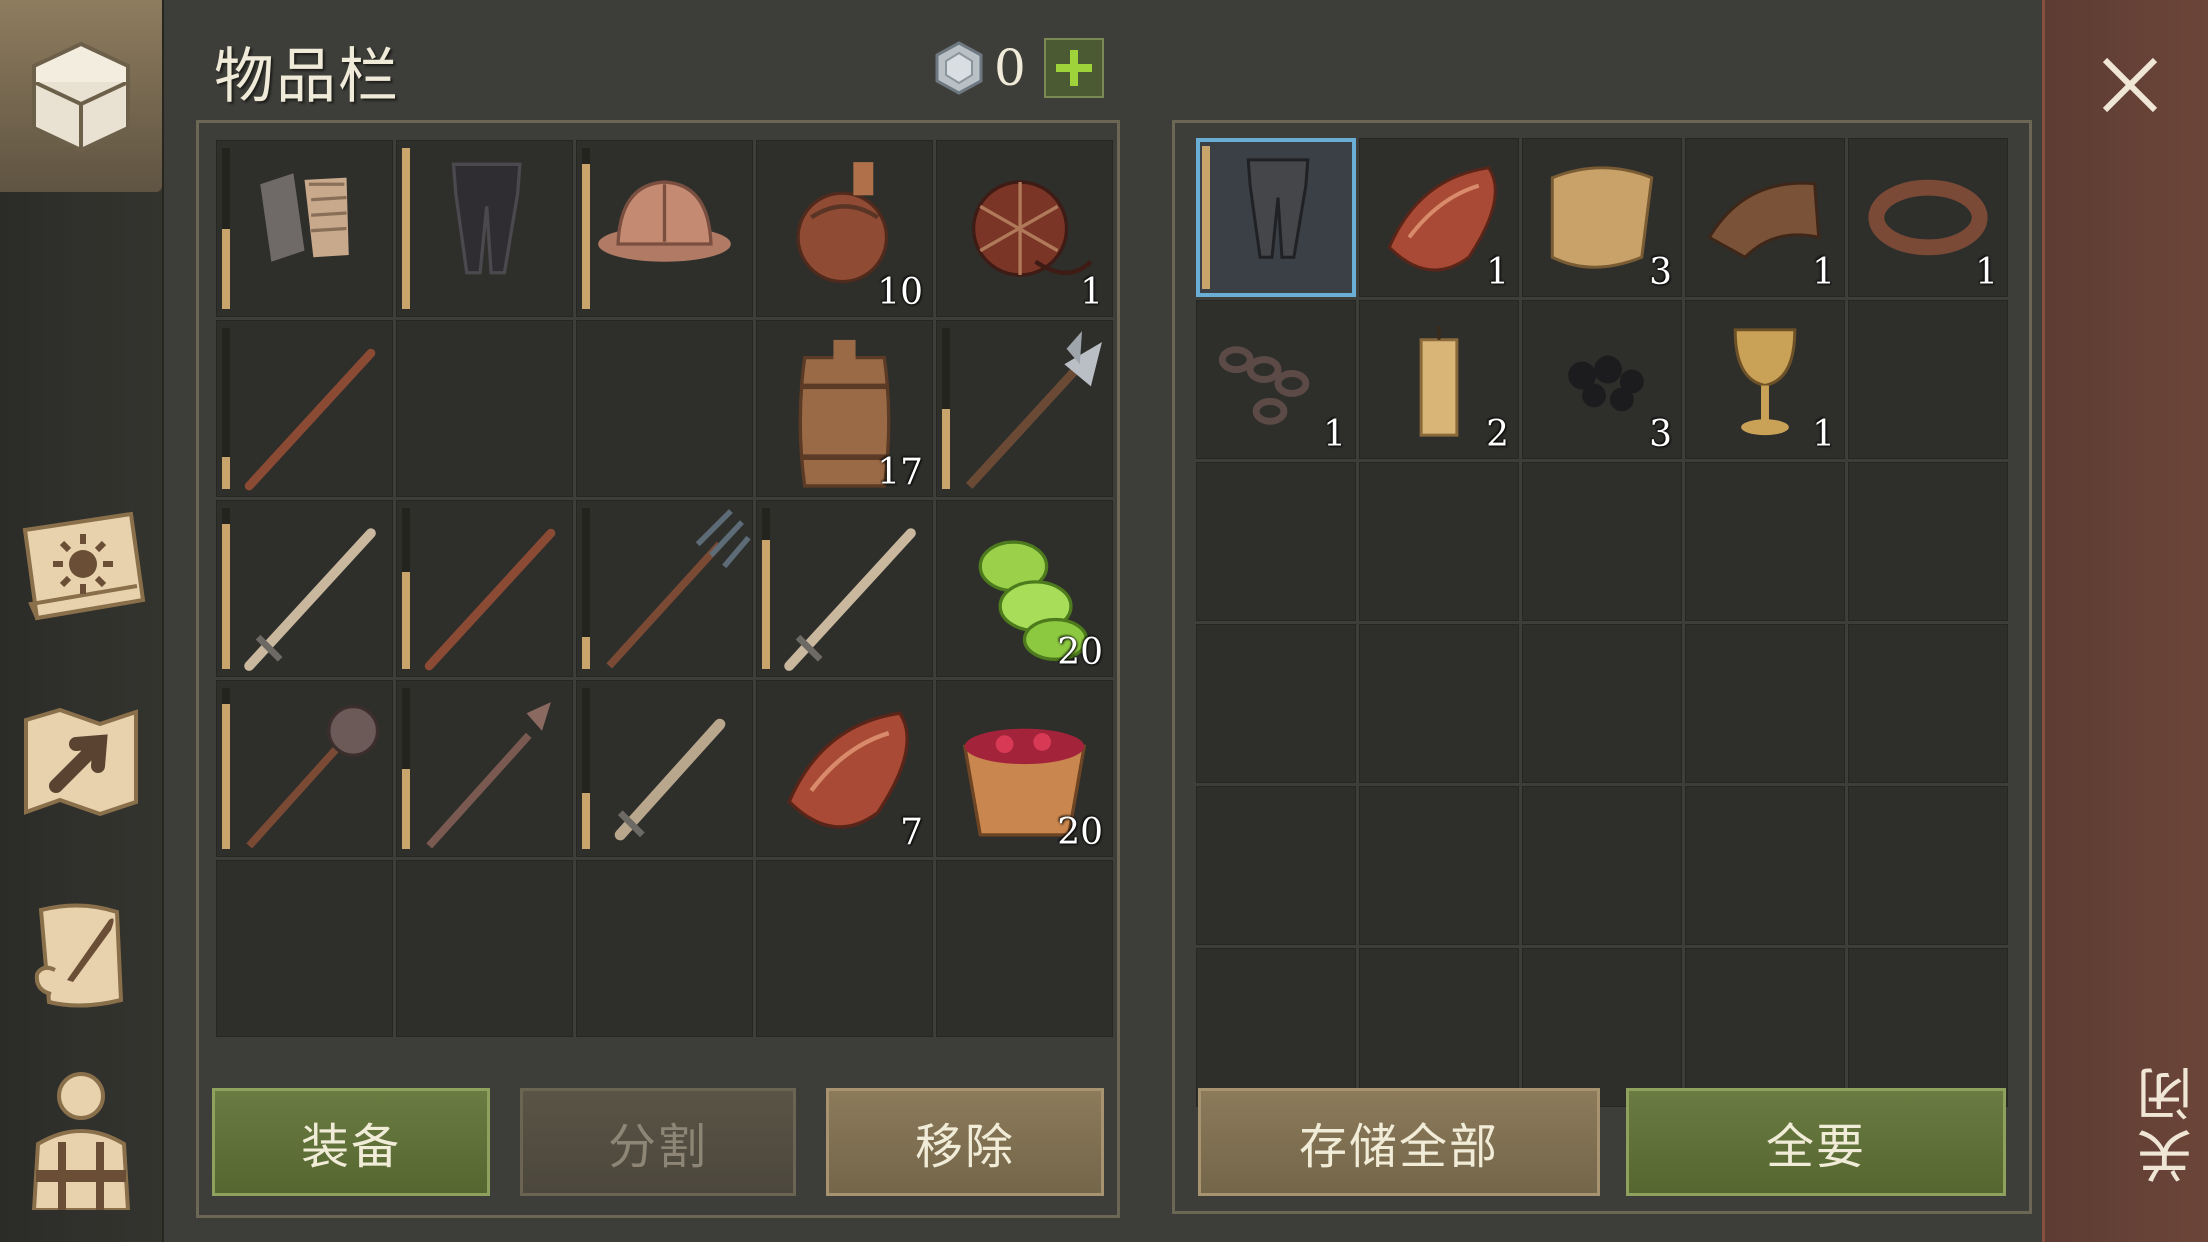 This screenshot has height=1242, width=2208. I want to click on inventory-slot: 17, so click(844, 408).